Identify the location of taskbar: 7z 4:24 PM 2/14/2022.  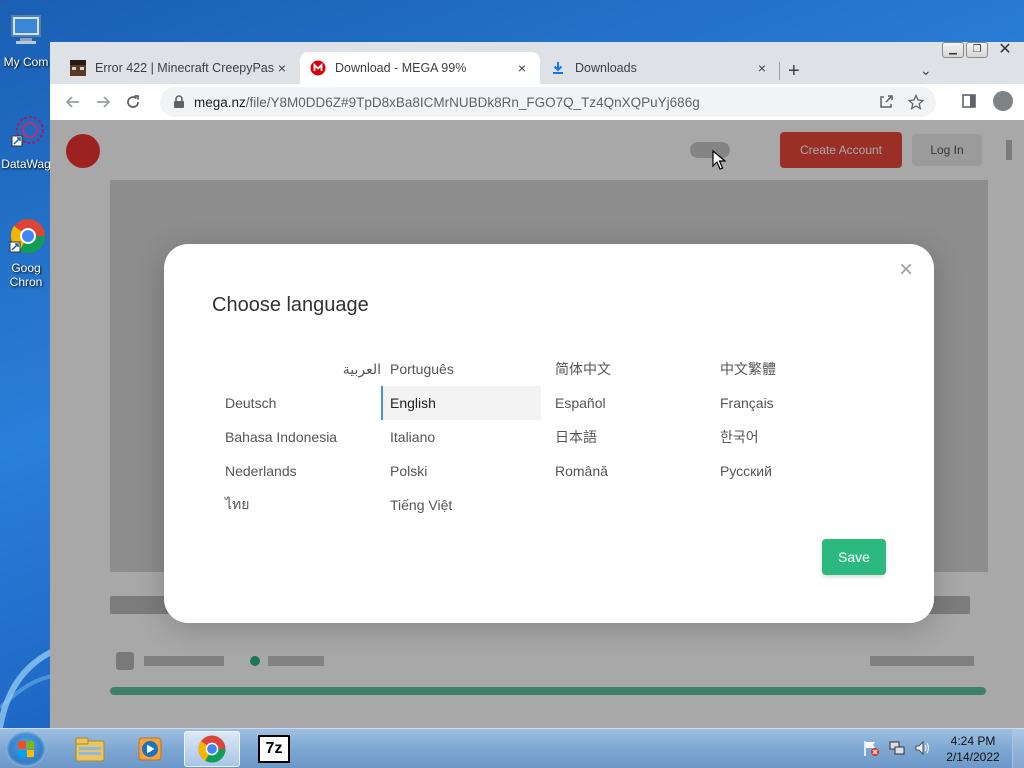
(512, 748).